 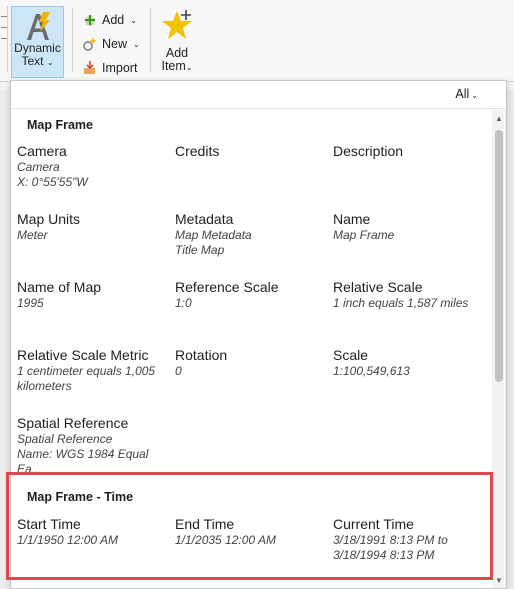 I want to click on new-icon, so click(x=90, y=44).